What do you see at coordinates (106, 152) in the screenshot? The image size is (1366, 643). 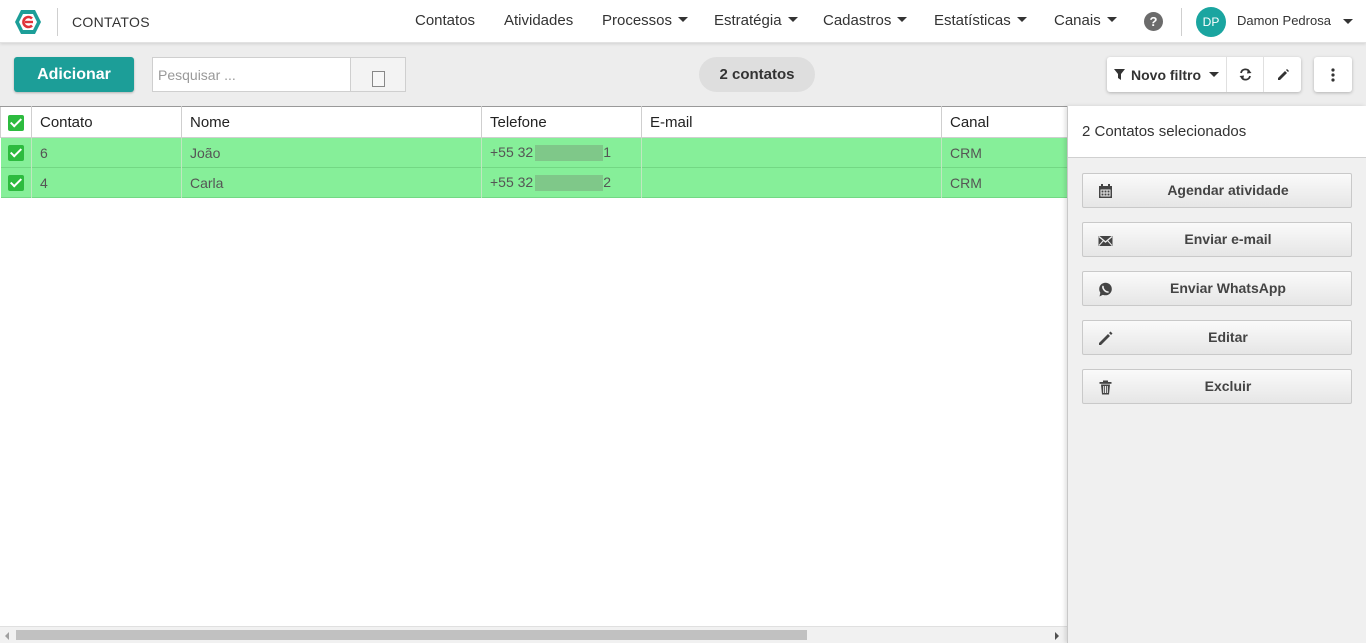 I see `cell-contato: 6` at bounding box center [106, 152].